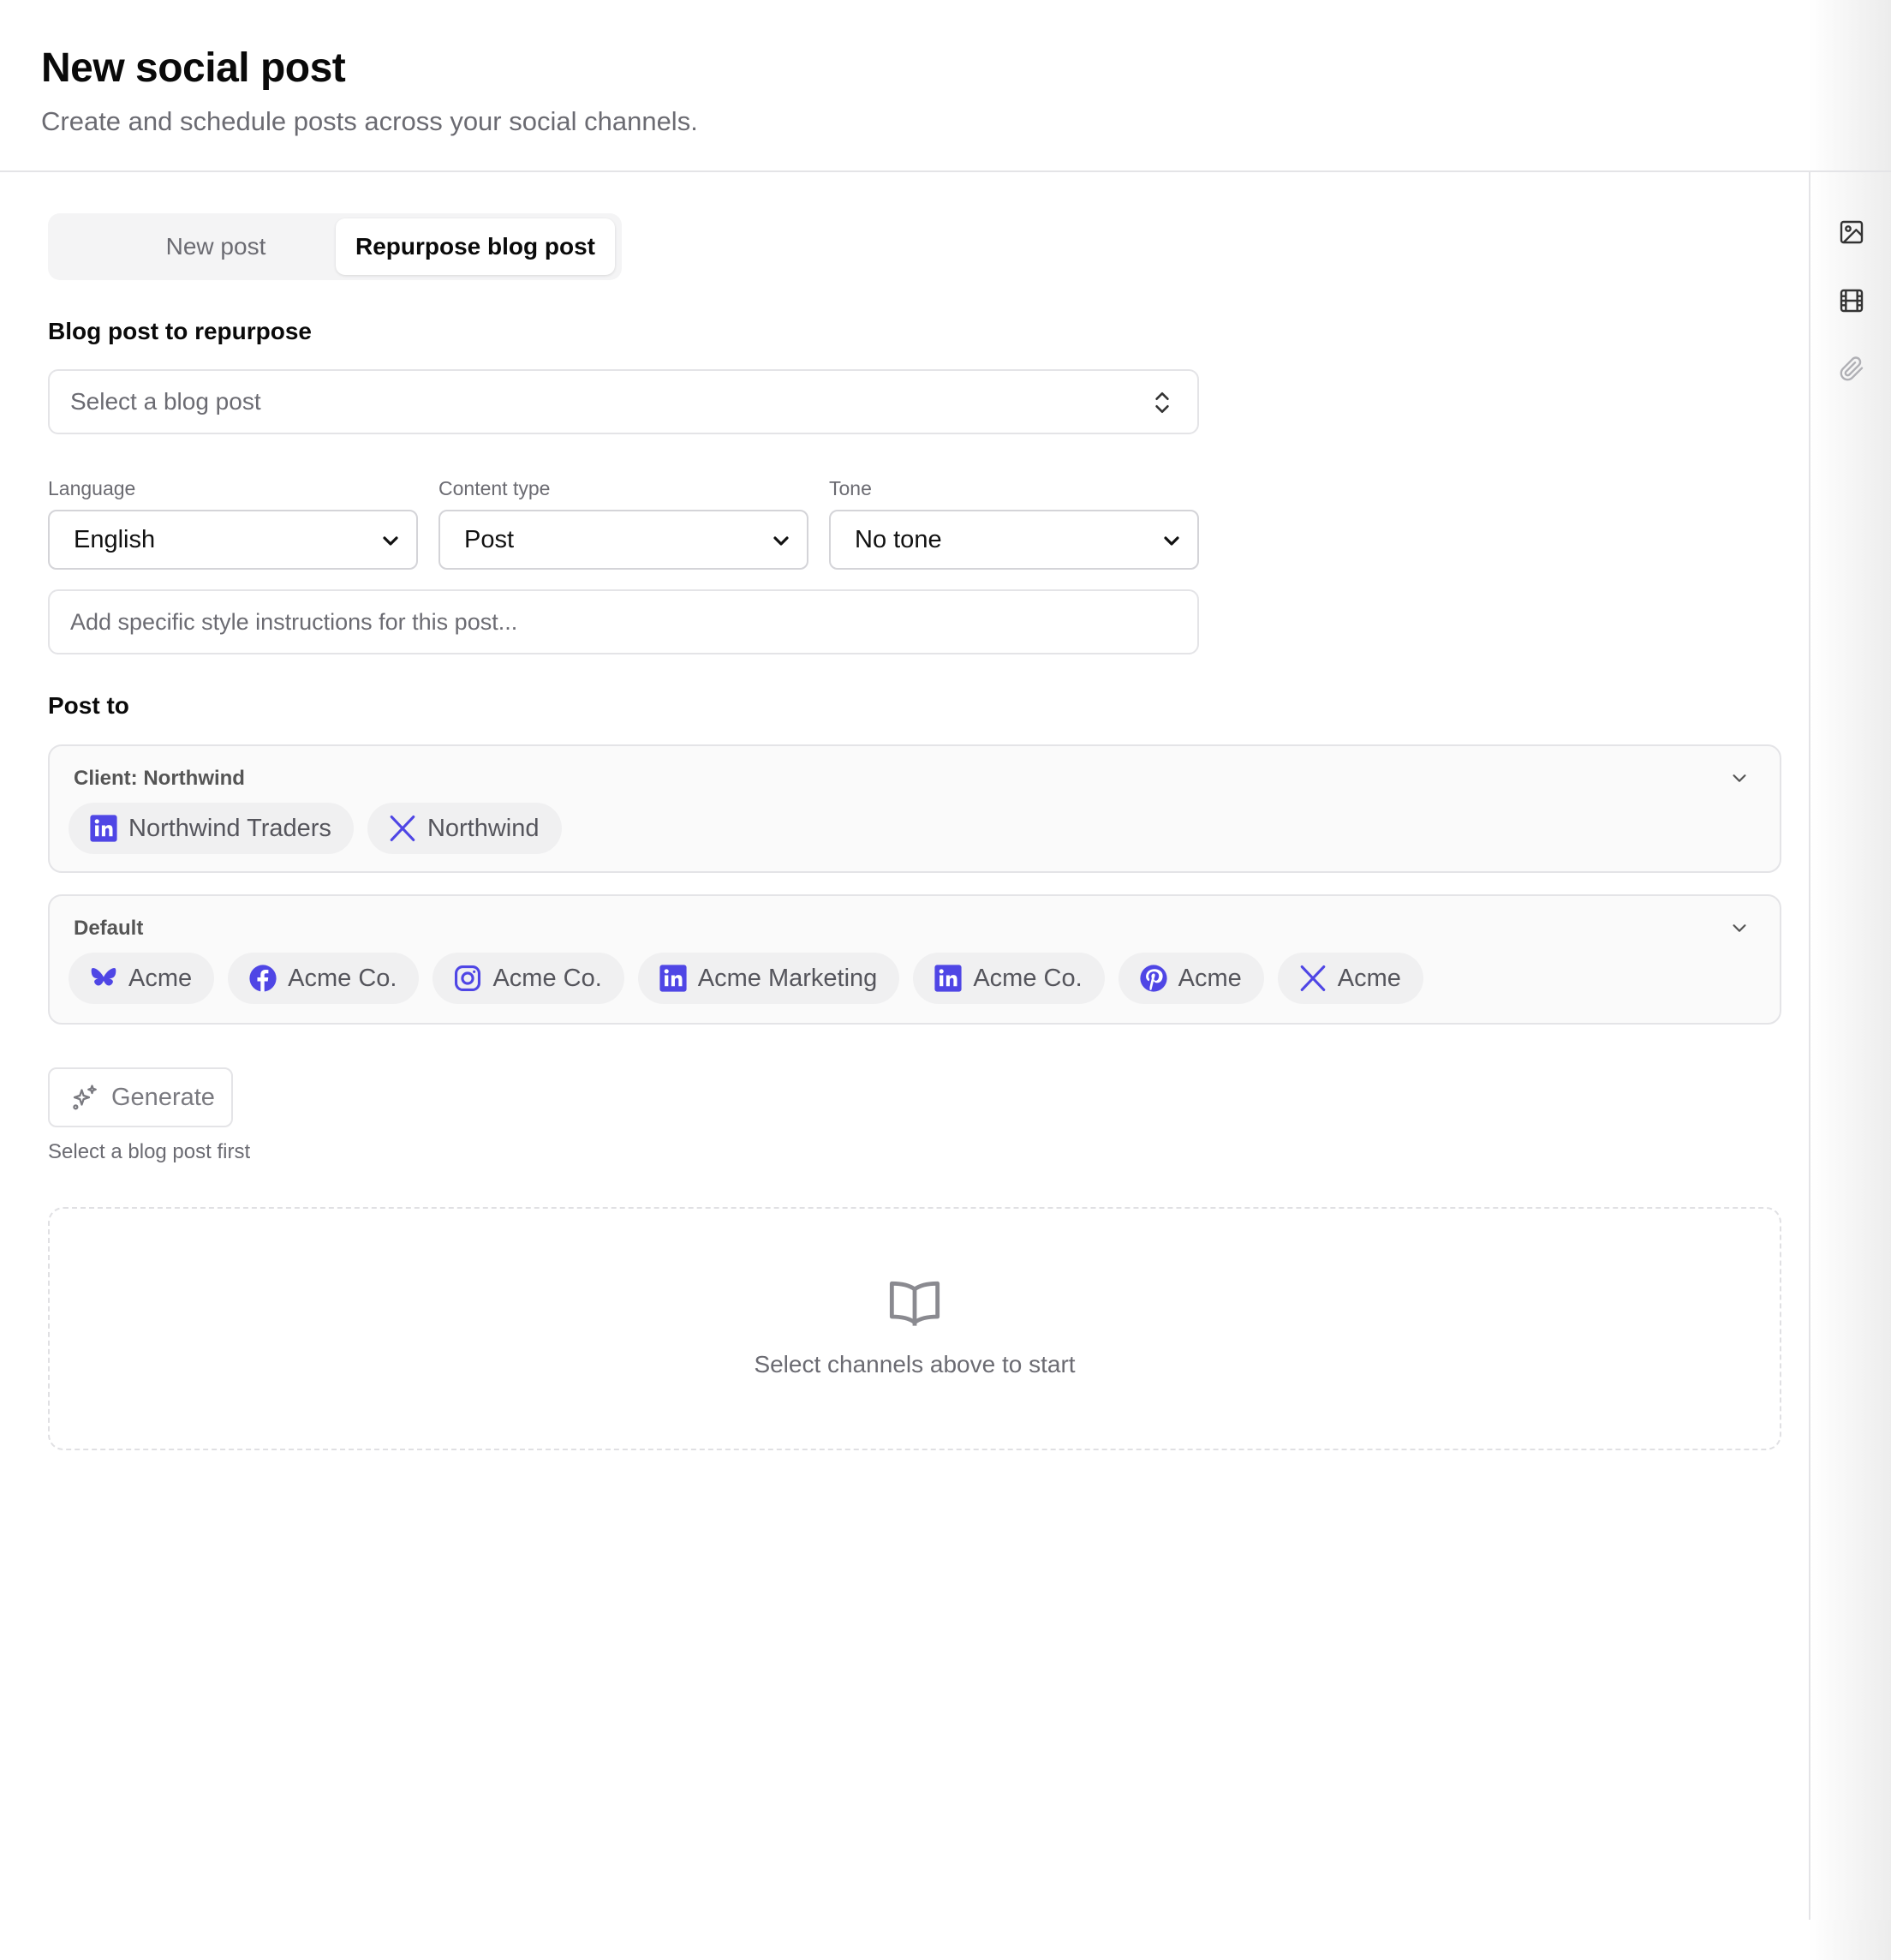 The image size is (1891, 1960). Describe the element at coordinates (233, 540) in the screenshot. I see `language-select: English` at that location.